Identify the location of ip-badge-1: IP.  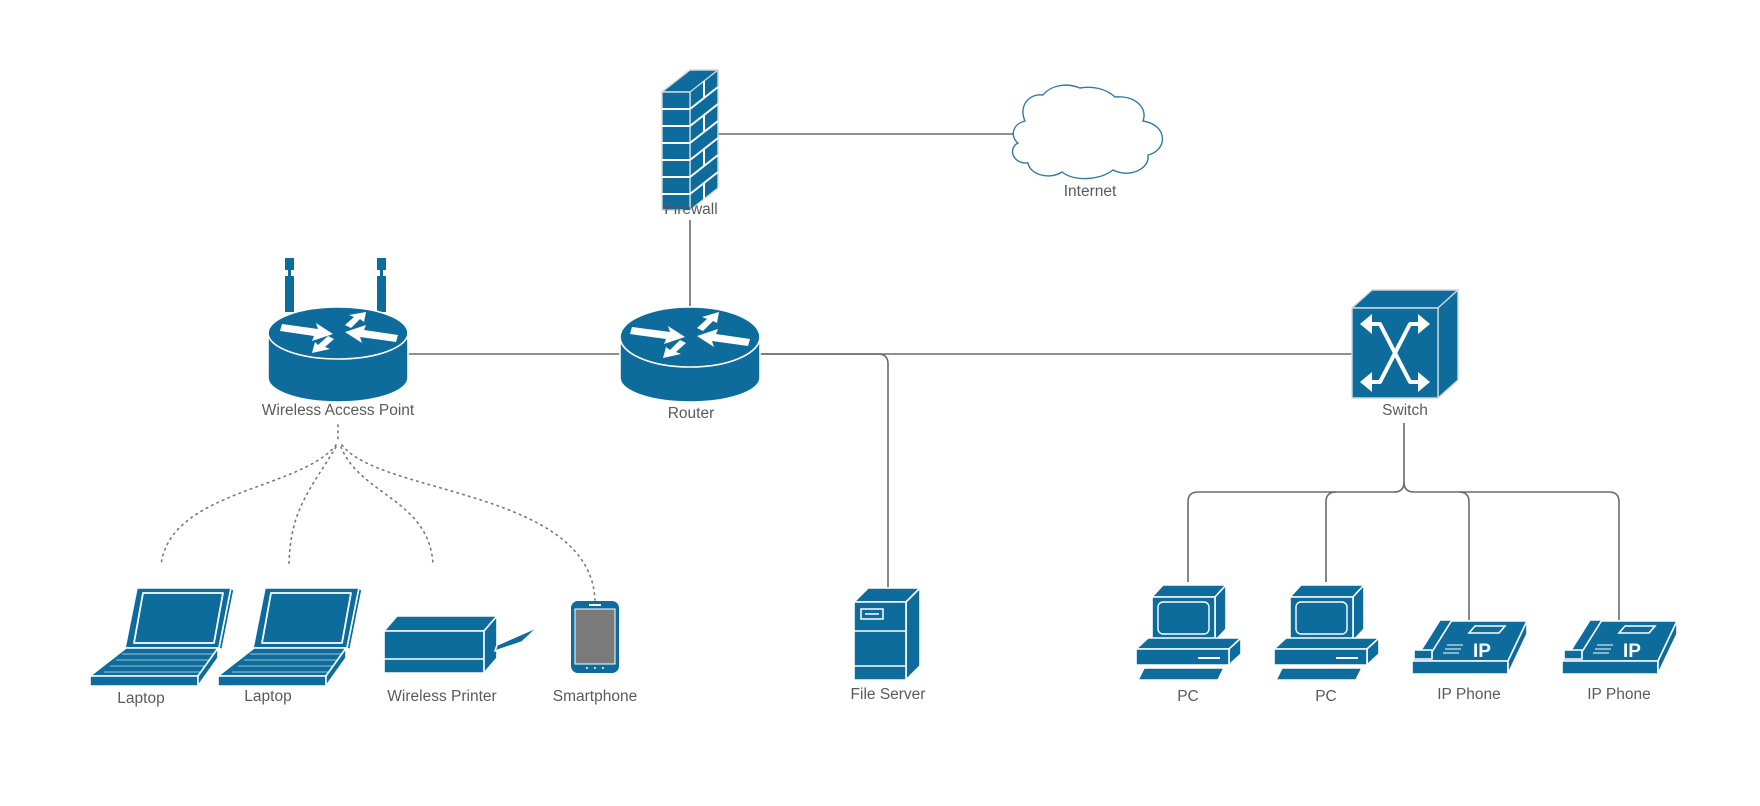
(1482, 651).